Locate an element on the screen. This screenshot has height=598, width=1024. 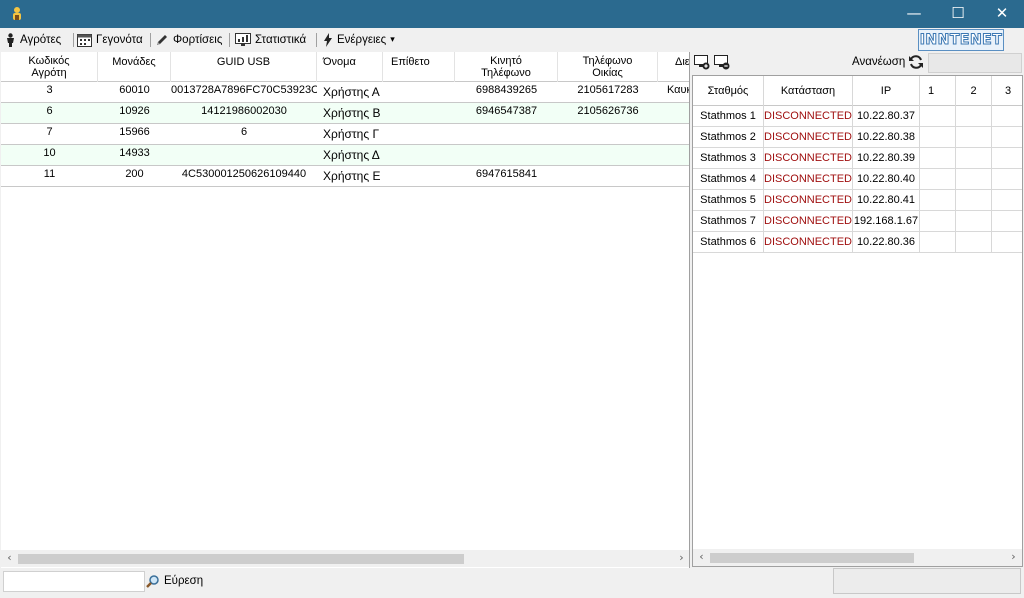
table-cell: 6947615841 is located at coordinates (506, 176).